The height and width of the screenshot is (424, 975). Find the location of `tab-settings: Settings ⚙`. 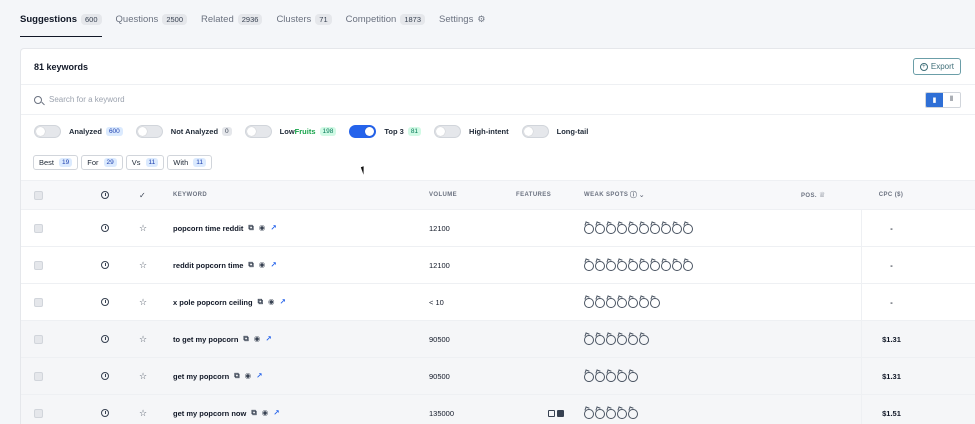

tab-settings: Settings ⚙ is located at coordinates (462, 19).